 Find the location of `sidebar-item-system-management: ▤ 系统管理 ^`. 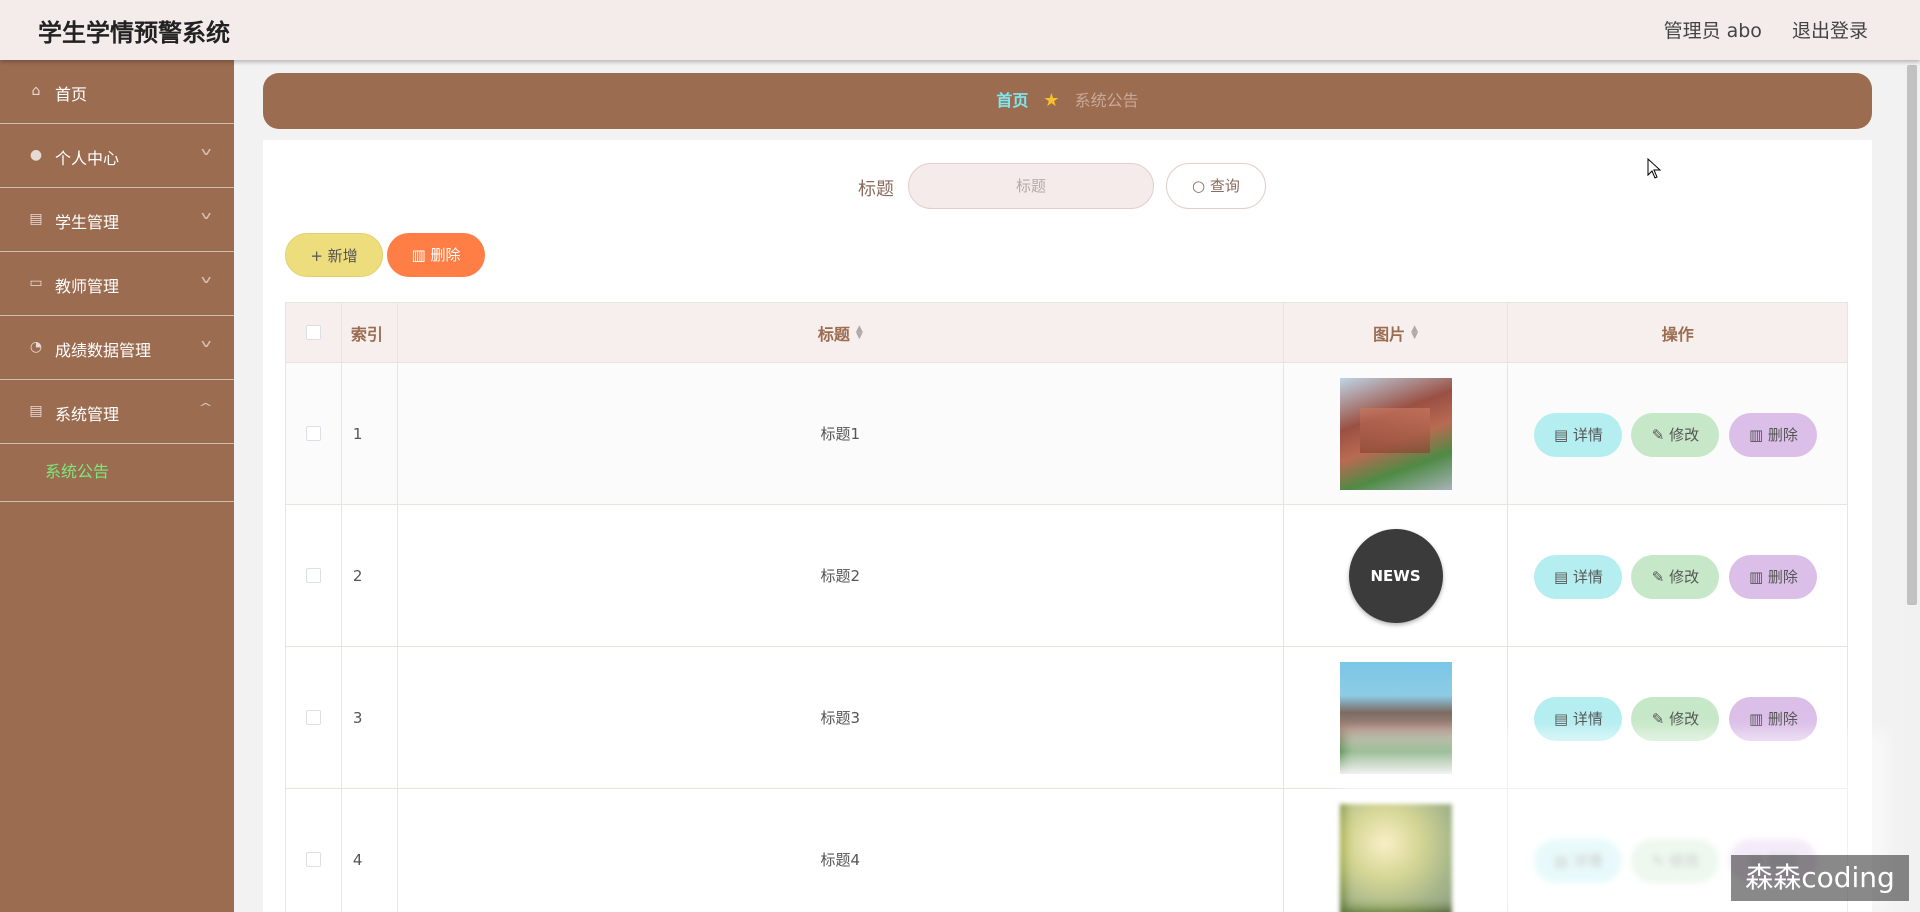

sidebar-item-system-management: ▤ 系统管理 ^ is located at coordinates (117, 412).